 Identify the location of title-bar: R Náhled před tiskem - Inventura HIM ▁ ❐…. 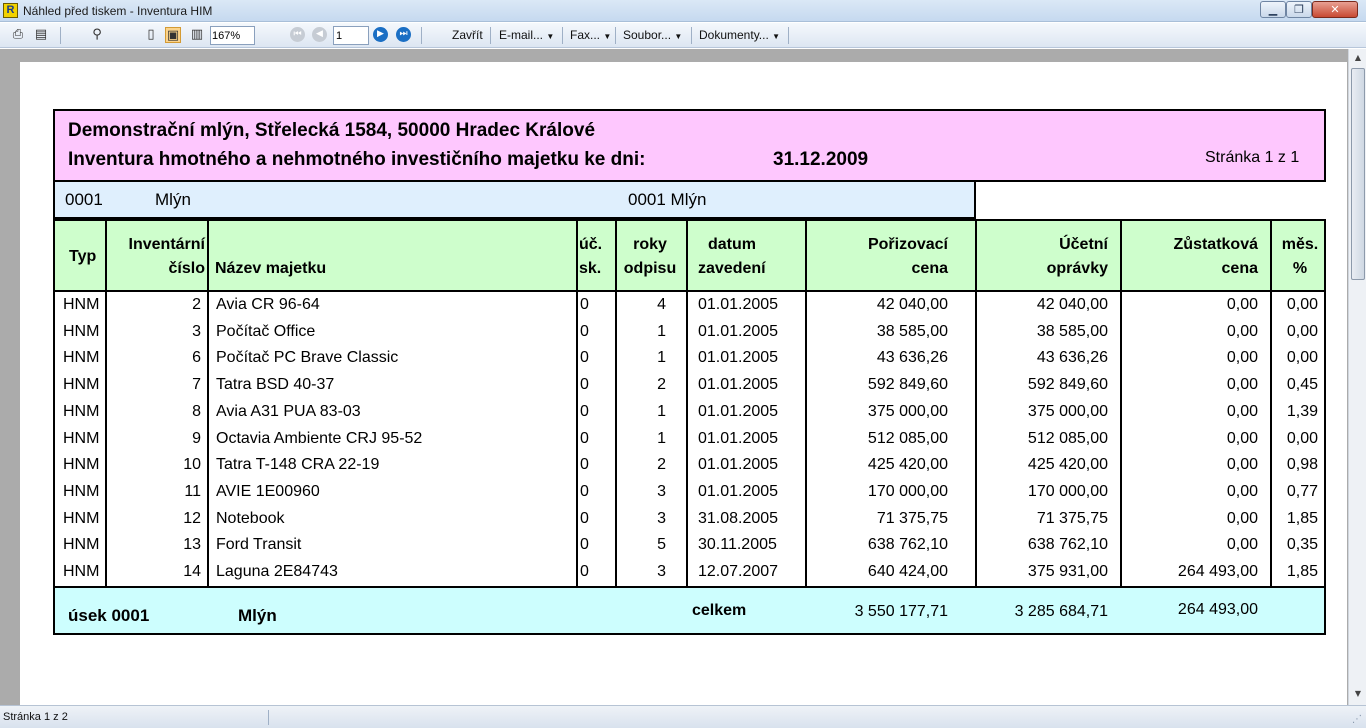
(683, 11).